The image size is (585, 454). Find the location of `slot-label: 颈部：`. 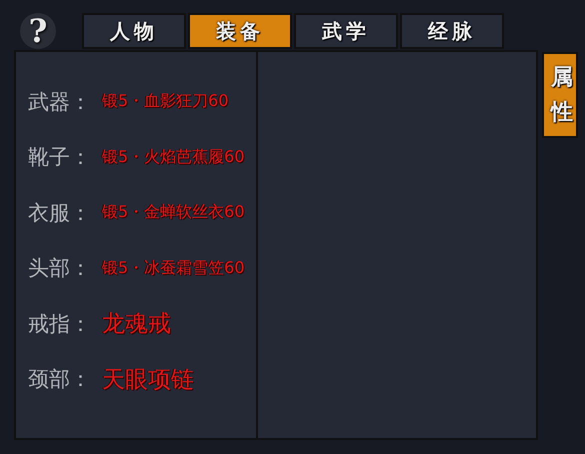

slot-label: 颈部： is located at coordinates (60, 380).